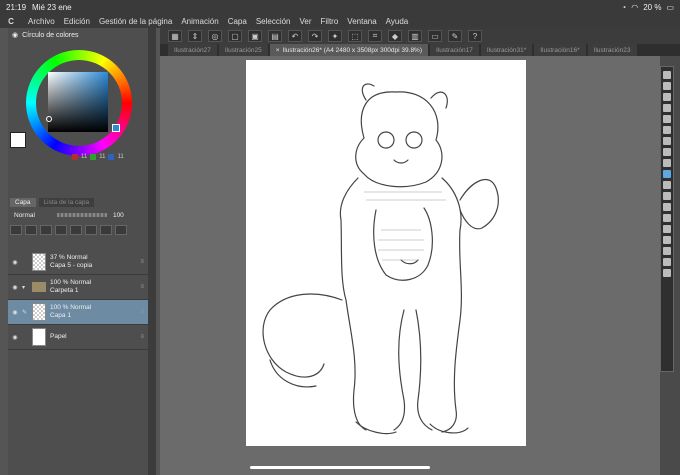 The height and width of the screenshot is (475, 680). What do you see at coordinates (455, 36) in the screenshot?
I see `pen-icon: ✎` at bounding box center [455, 36].